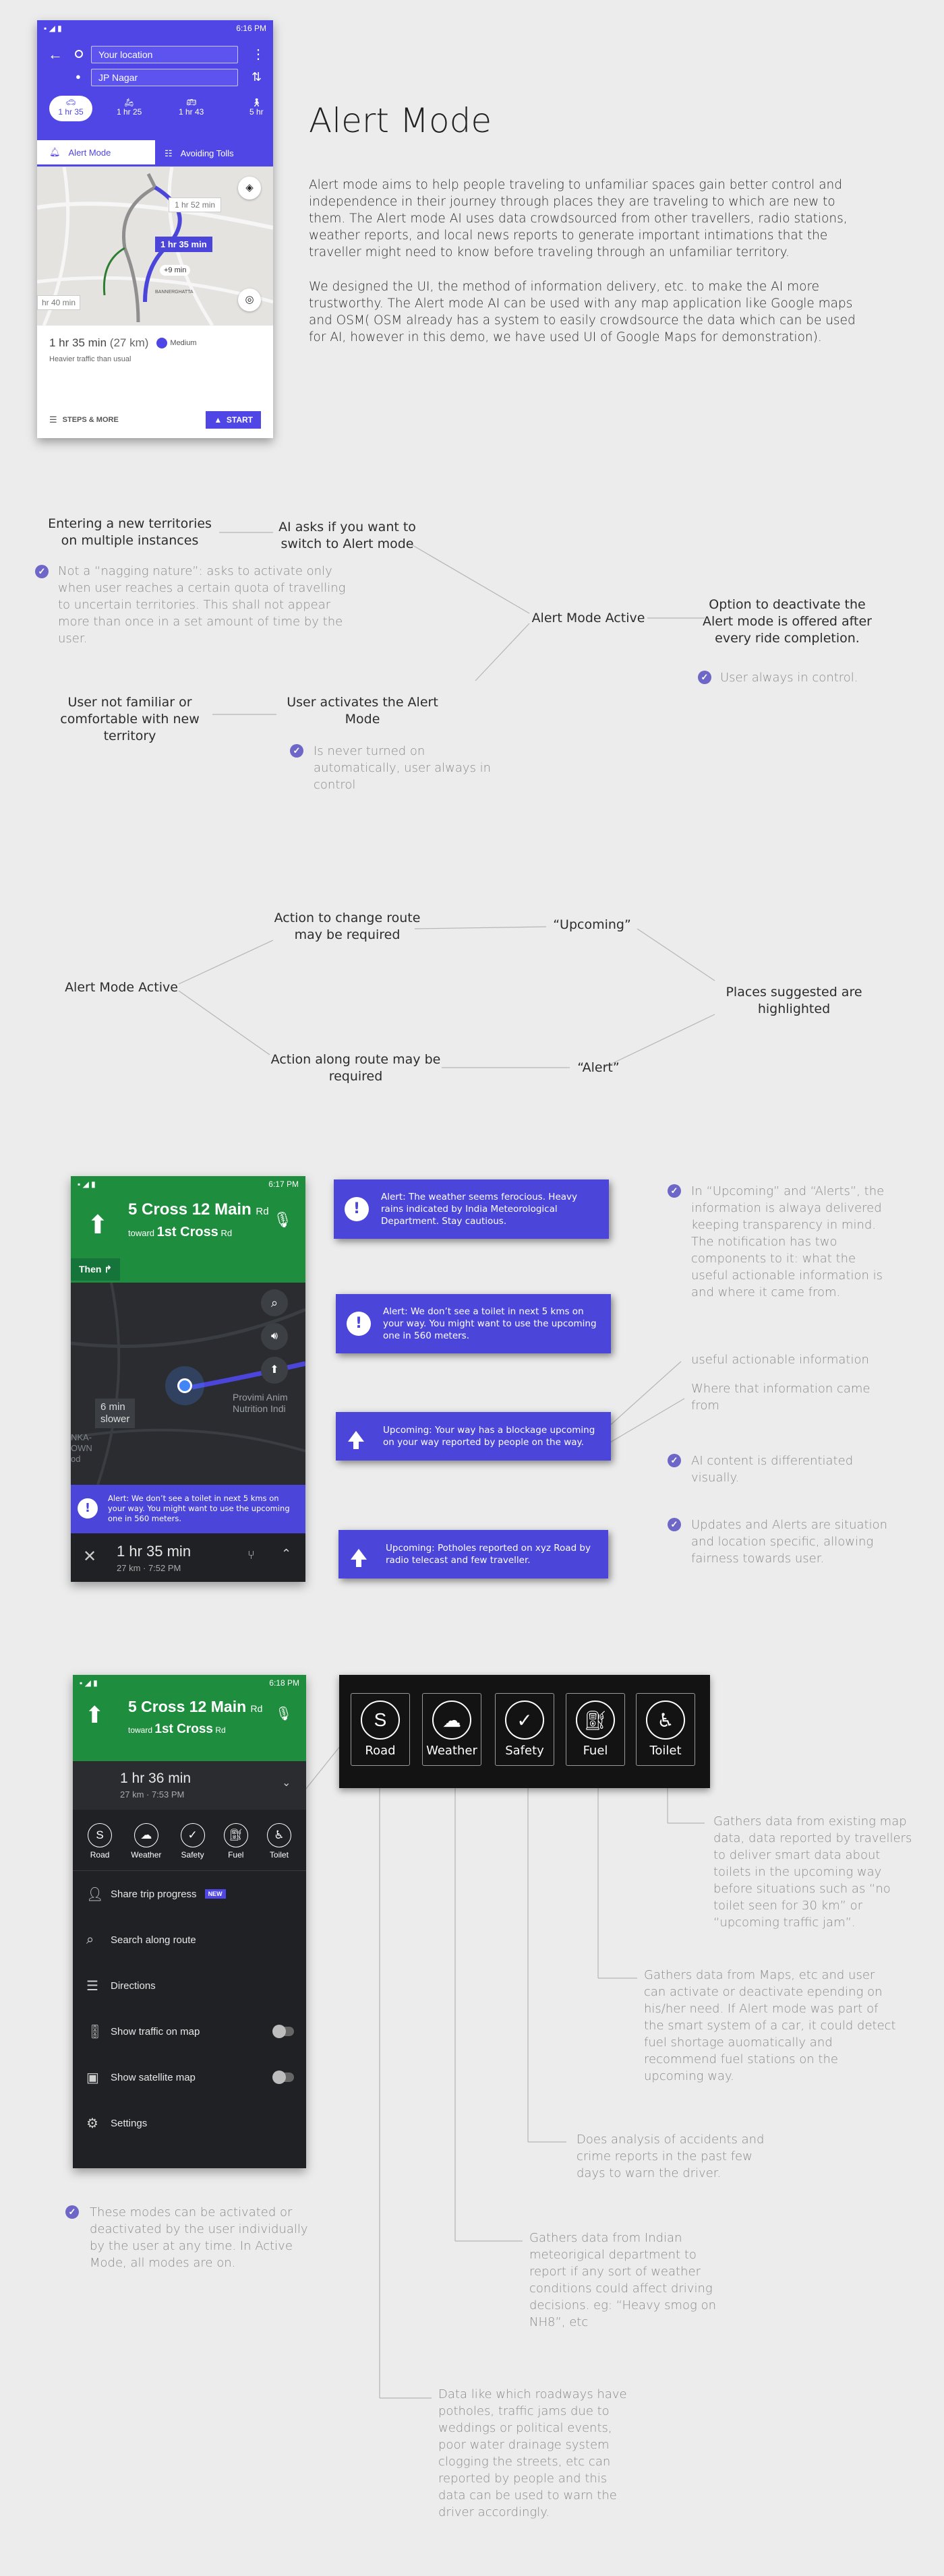  I want to click on nav-toward: toward 1st Cross Rd, so click(177, 1729).